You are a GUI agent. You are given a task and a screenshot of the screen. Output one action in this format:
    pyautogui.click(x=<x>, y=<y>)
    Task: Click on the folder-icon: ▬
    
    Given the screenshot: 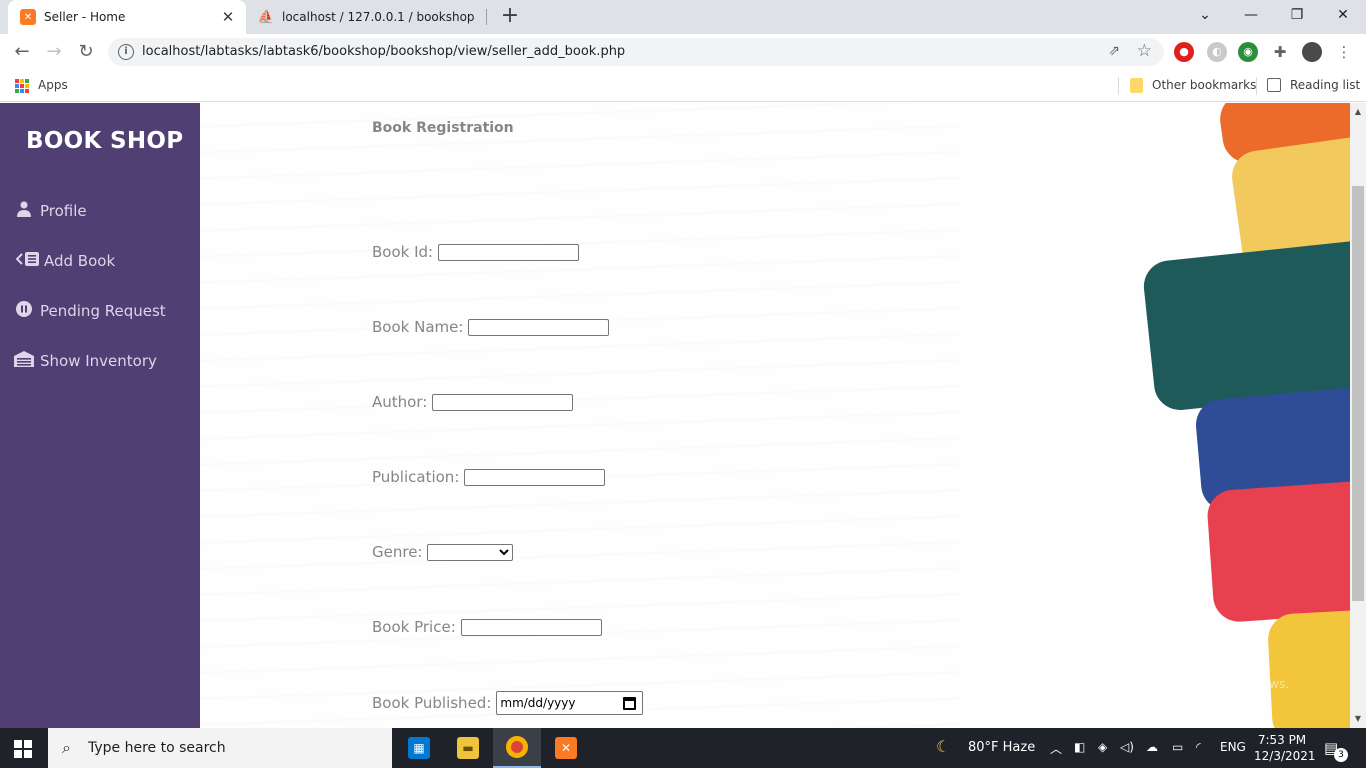 What is the action you would take?
    pyautogui.click(x=468, y=748)
    